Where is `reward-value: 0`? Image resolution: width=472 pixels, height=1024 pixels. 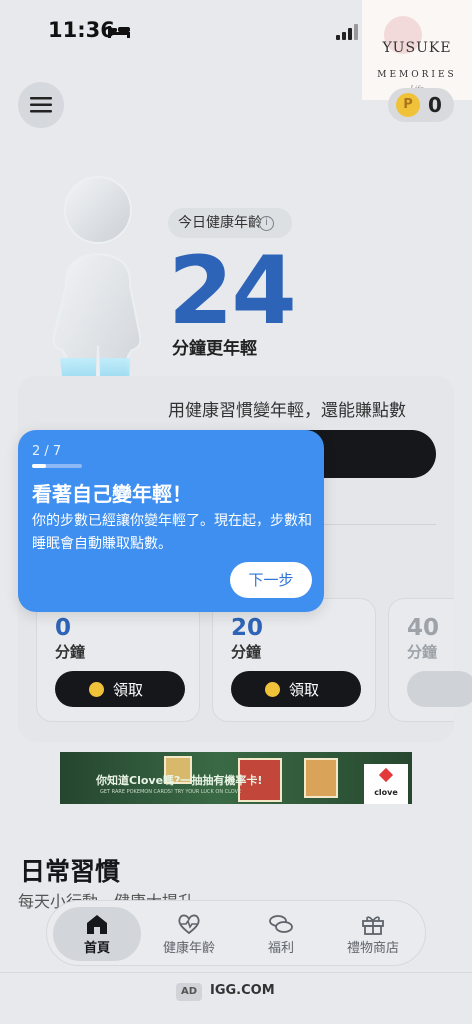 reward-value: 0 is located at coordinates (63, 628).